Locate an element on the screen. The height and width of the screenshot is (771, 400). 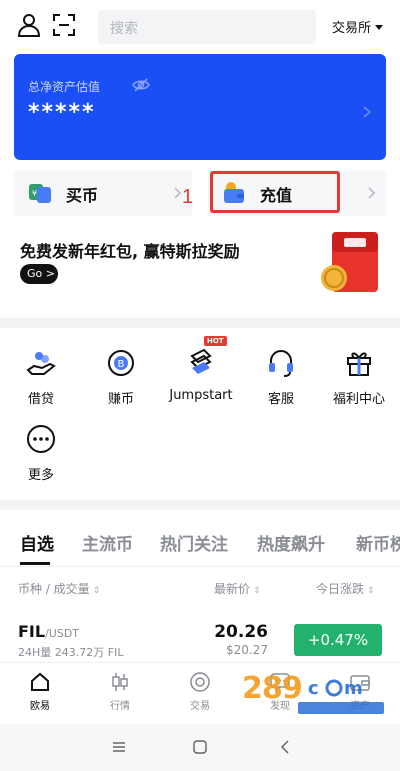
asset-section: 总净资产估值 ***** is located at coordinates (200, 108).